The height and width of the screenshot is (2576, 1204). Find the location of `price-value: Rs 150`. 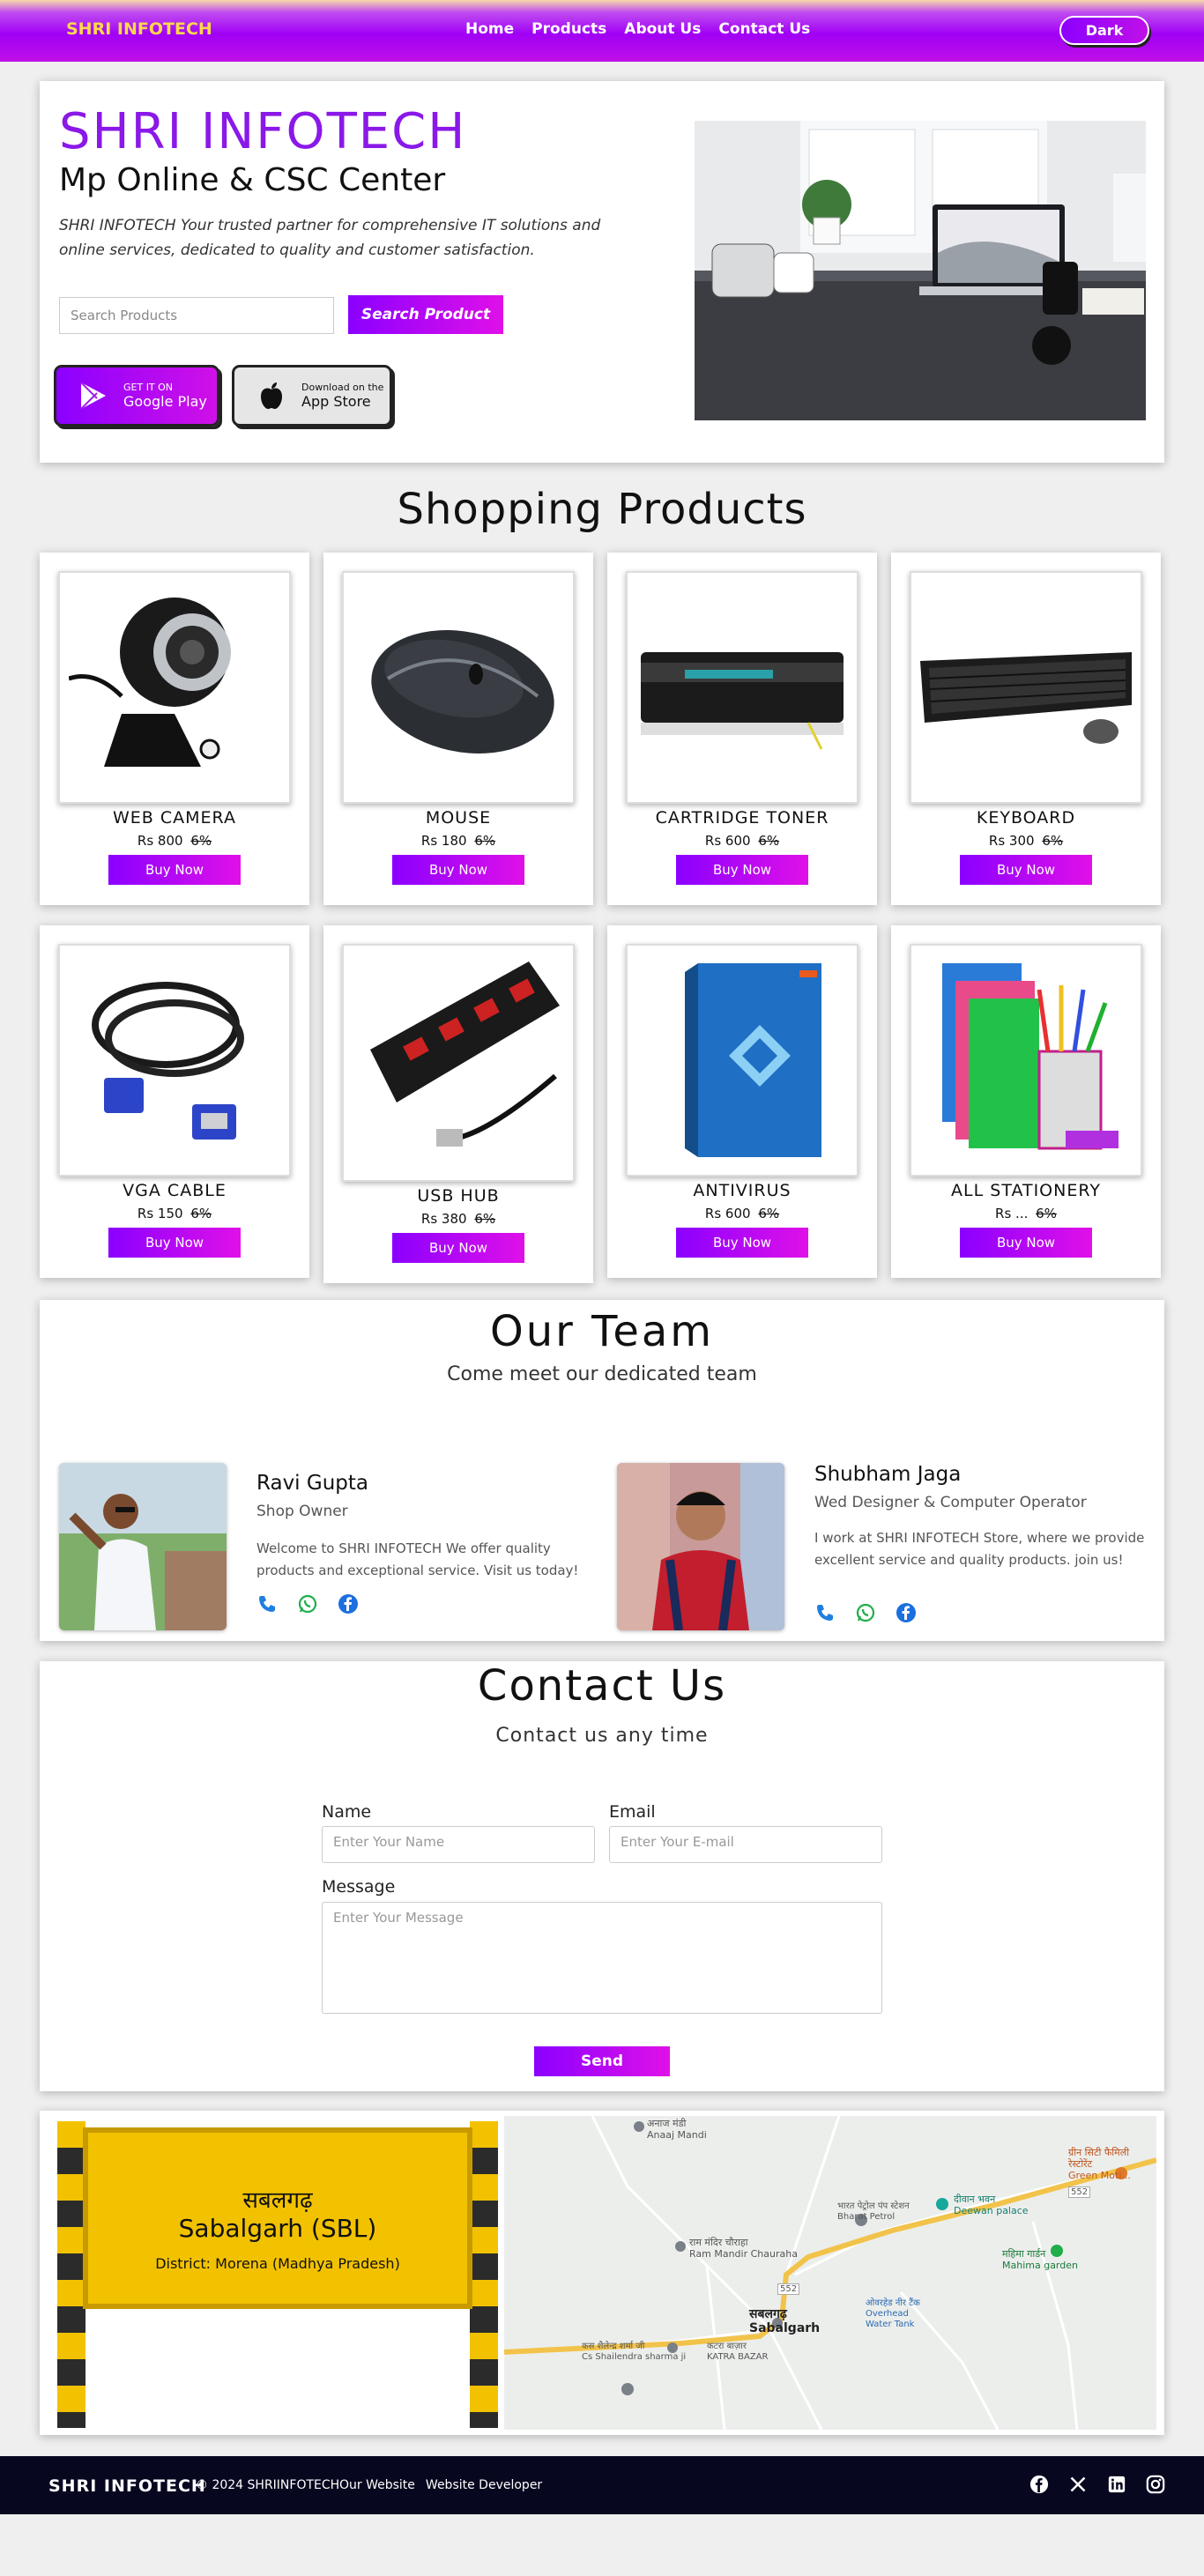

price-value: Rs 150 is located at coordinates (160, 1213).